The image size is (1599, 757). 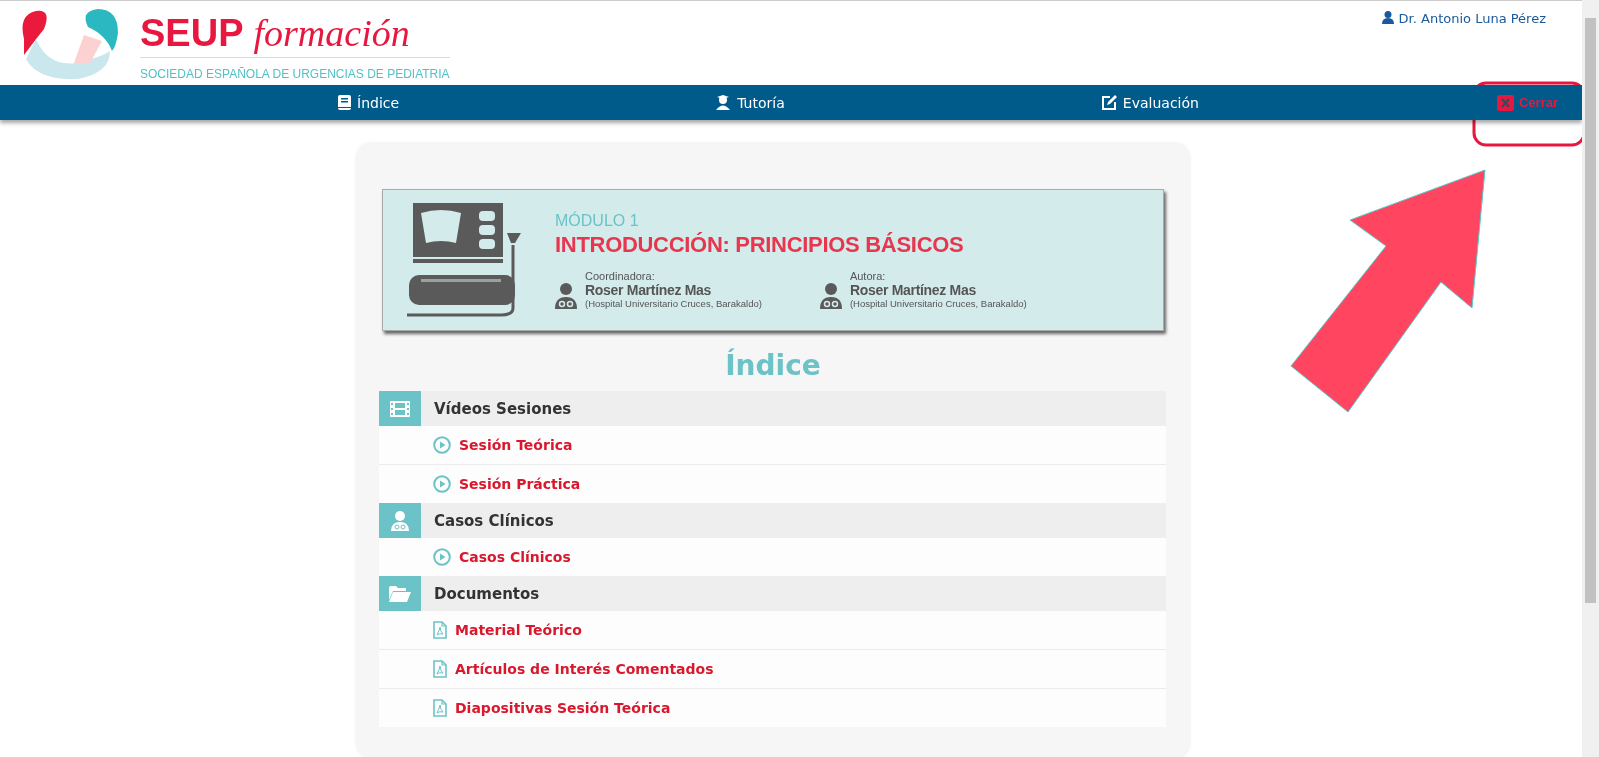 What do you see at coordinates (1149, 102) in the screenshot?
I see `nav-link: Evaluación` at bounding box center [1149, 102].